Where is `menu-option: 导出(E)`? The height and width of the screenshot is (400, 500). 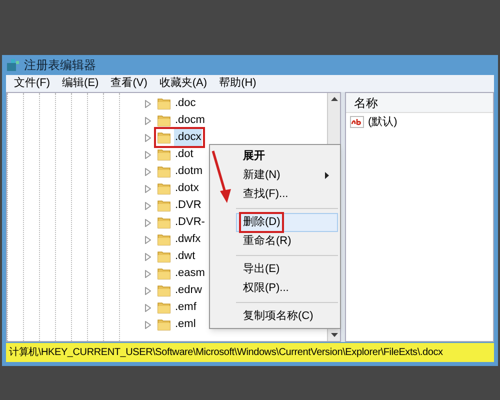
menu-option: 导出(E) is located at coordinates (287, 269).